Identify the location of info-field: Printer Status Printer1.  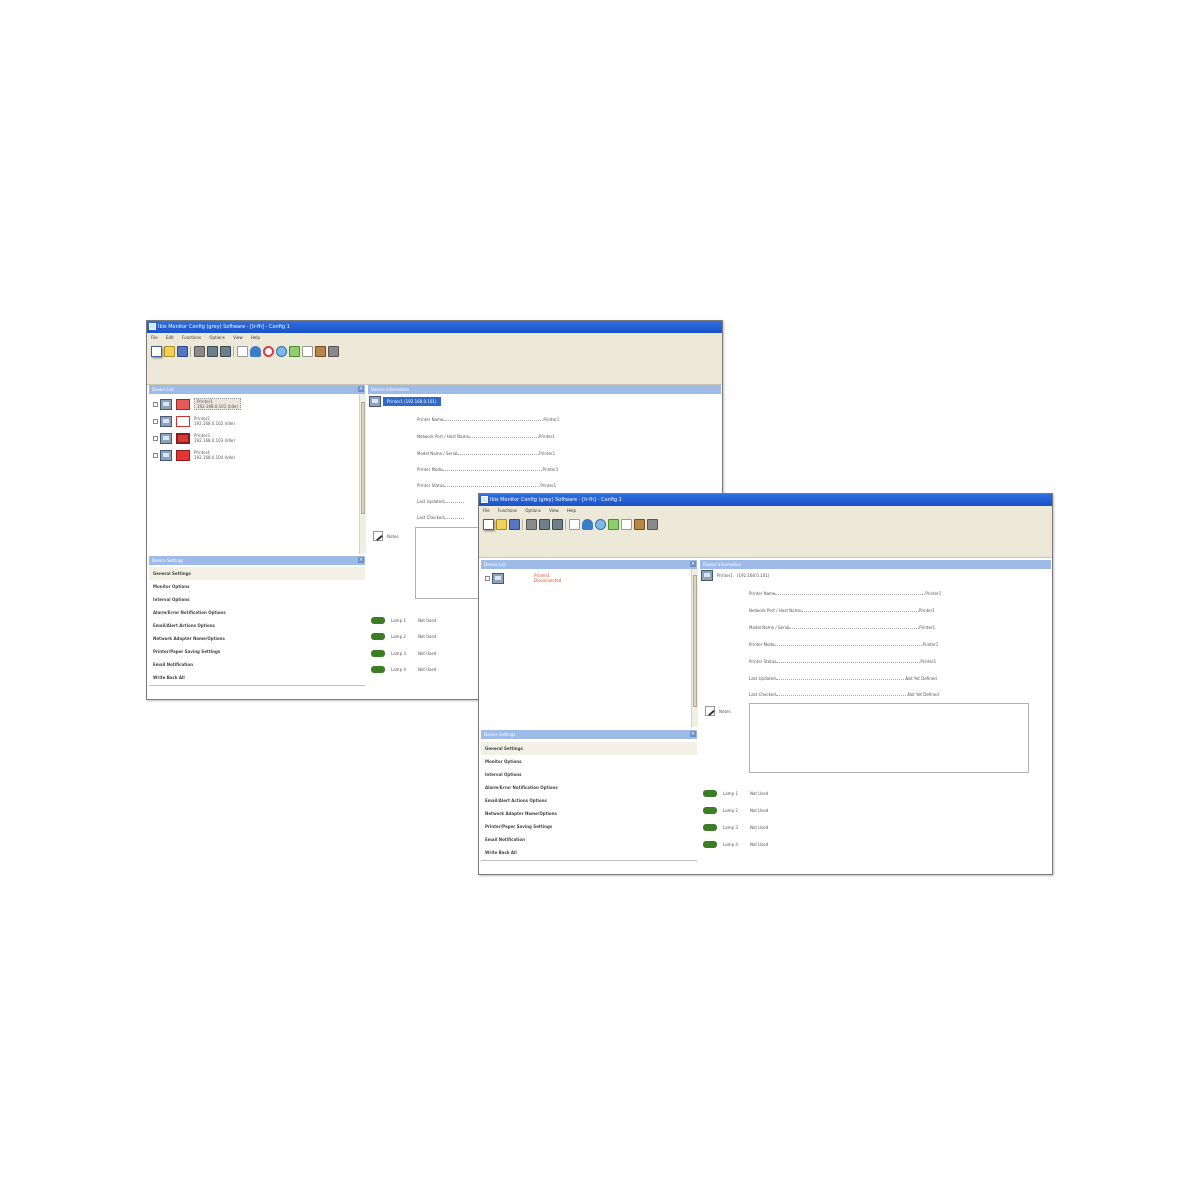
(843, 661).